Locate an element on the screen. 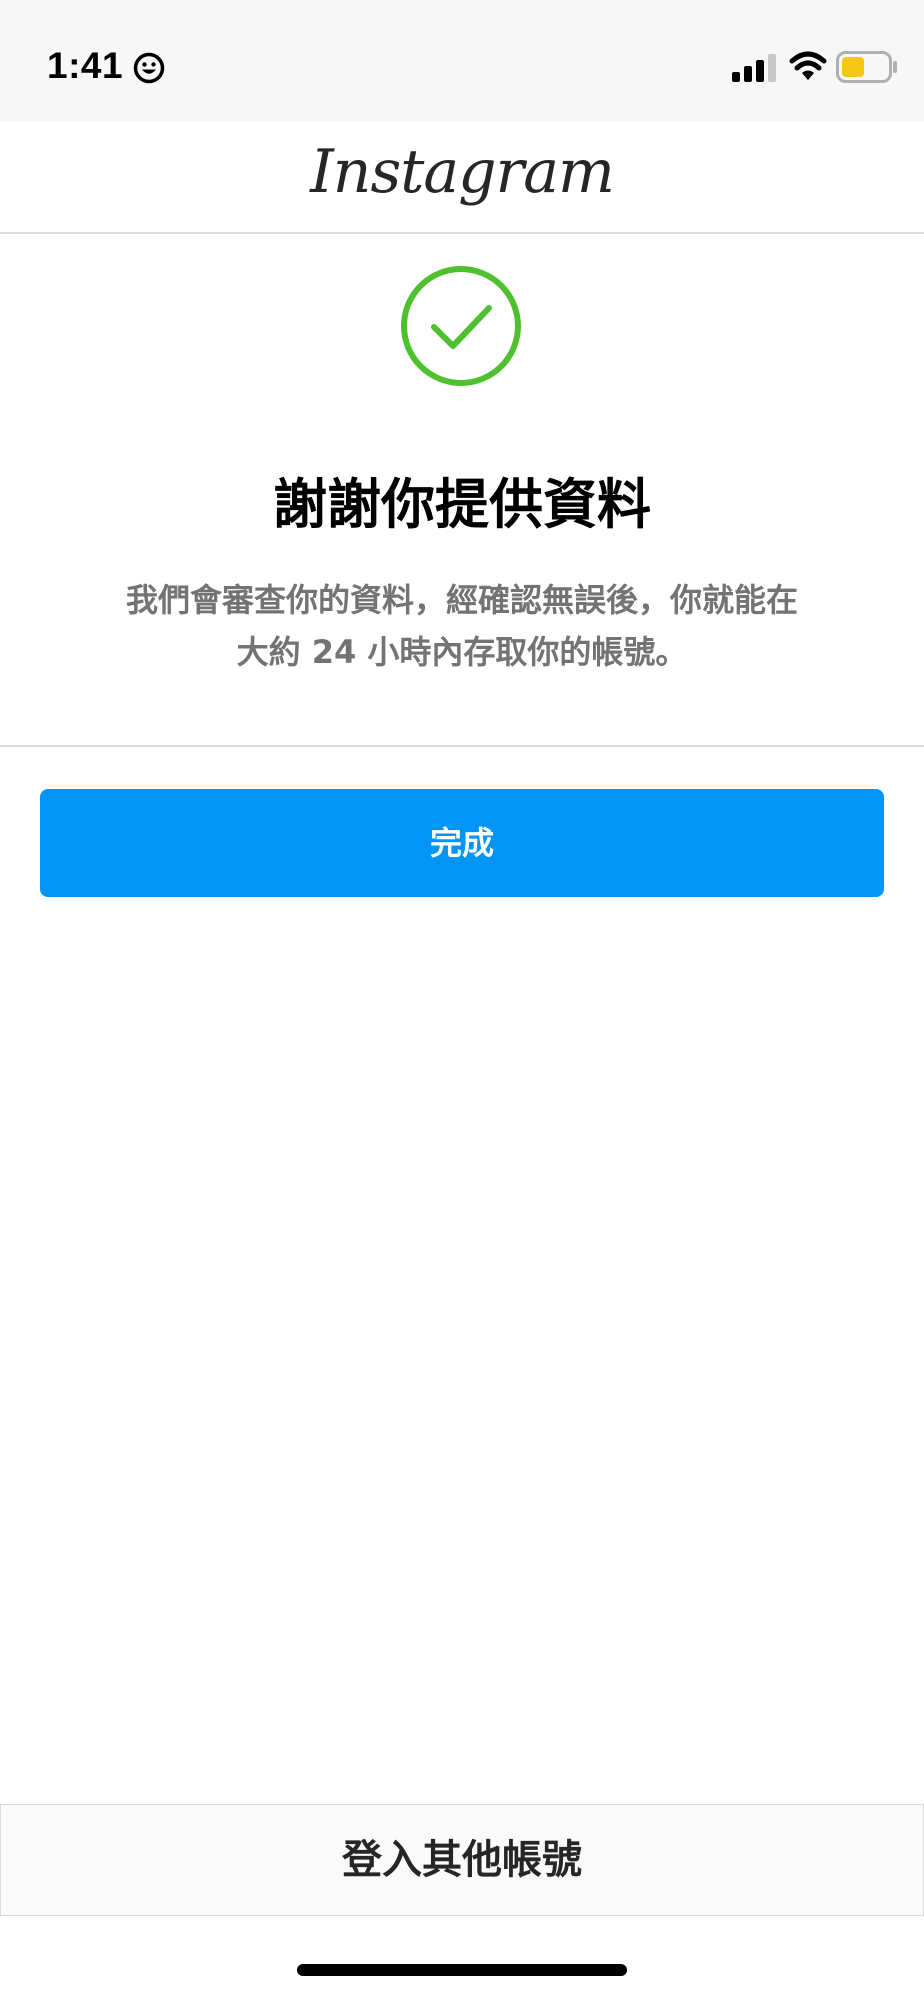  description-line-2: 大約 24 小時內存取你的帳號。 is located at coordinates (462, 652).